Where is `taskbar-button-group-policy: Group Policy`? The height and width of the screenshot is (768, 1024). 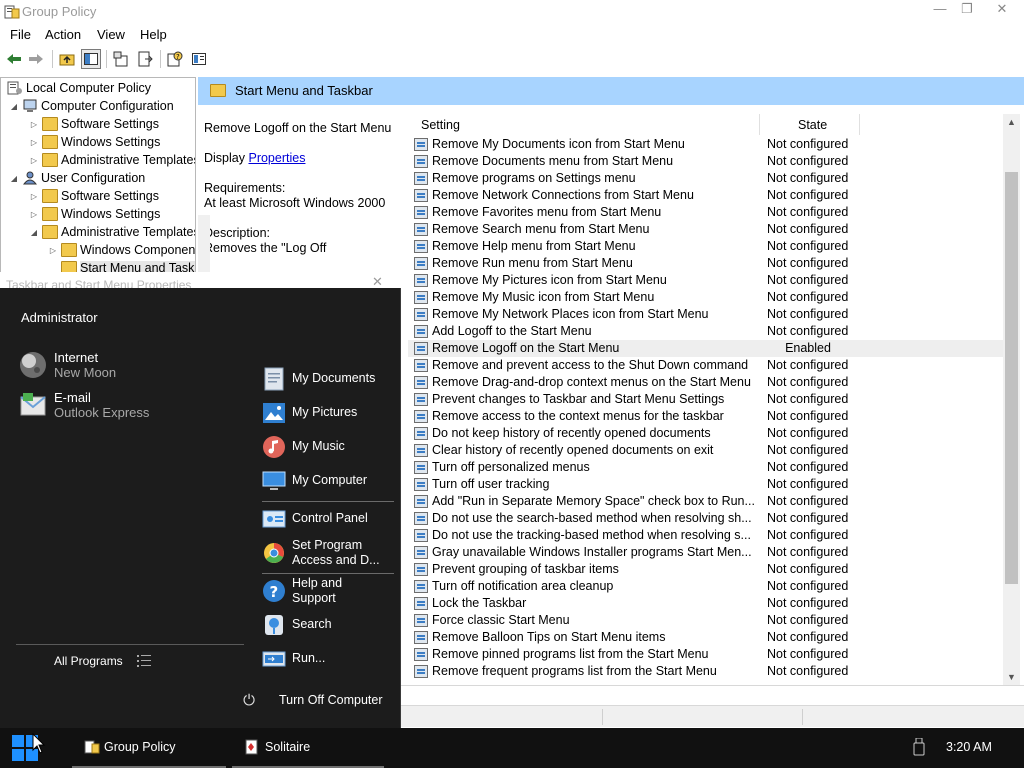 taskbar-button-group-policy: Group Policy is located at coordinates (149, 748).